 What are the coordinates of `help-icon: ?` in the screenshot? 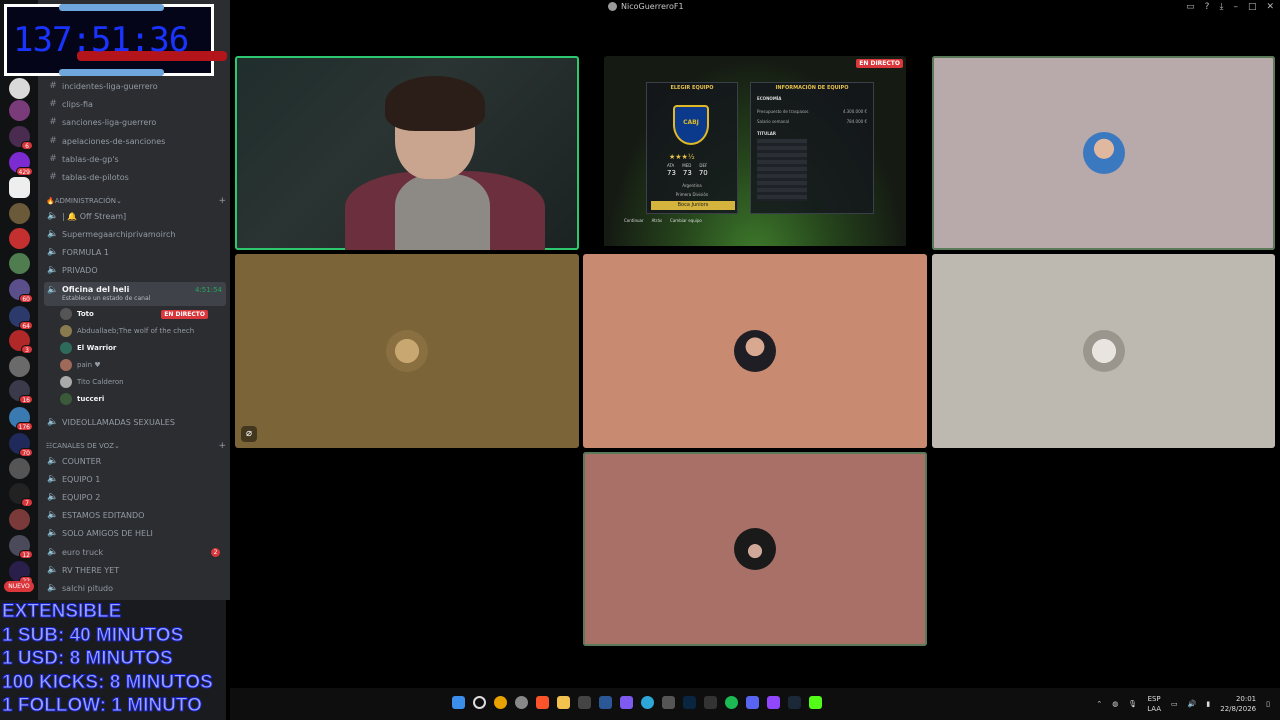 It's located at (1207, 7).